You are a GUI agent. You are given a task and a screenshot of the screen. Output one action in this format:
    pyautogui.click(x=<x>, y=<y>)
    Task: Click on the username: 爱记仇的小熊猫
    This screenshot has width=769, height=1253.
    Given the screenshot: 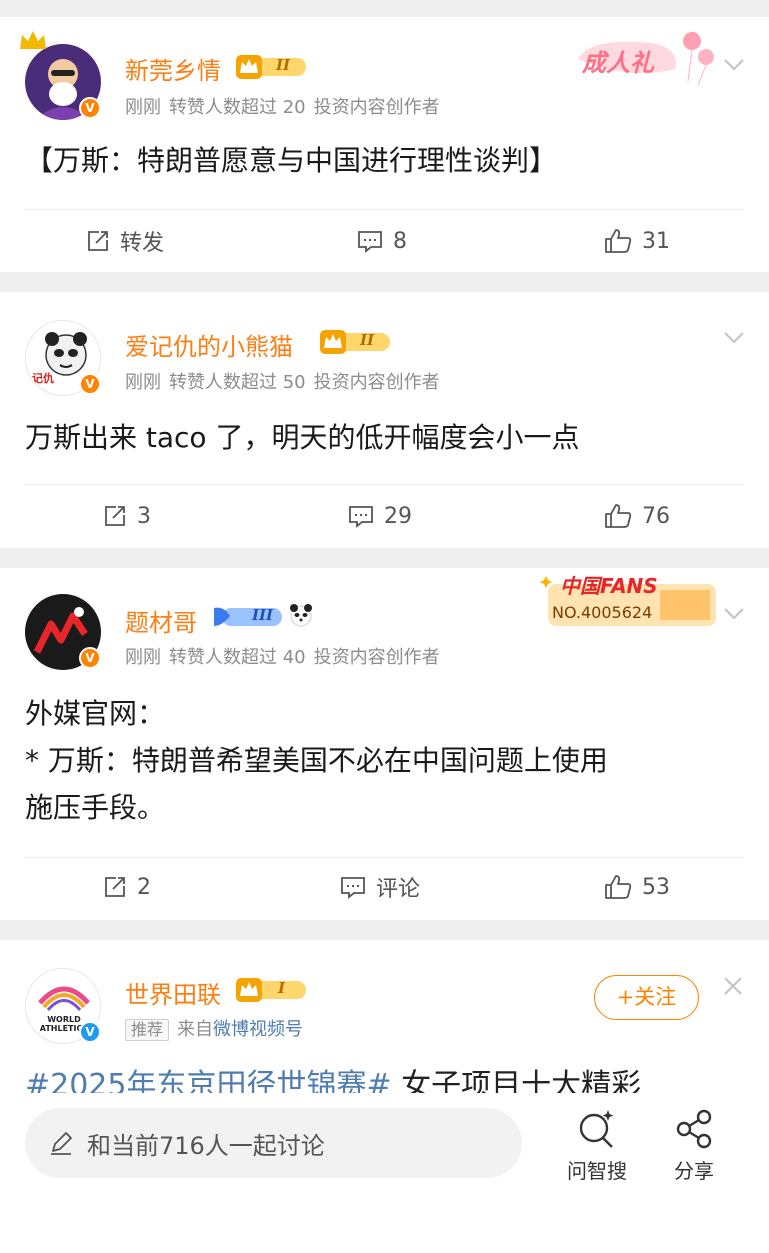 What is the action you would take?
    pyautogui.click(x=209, y=344)
    